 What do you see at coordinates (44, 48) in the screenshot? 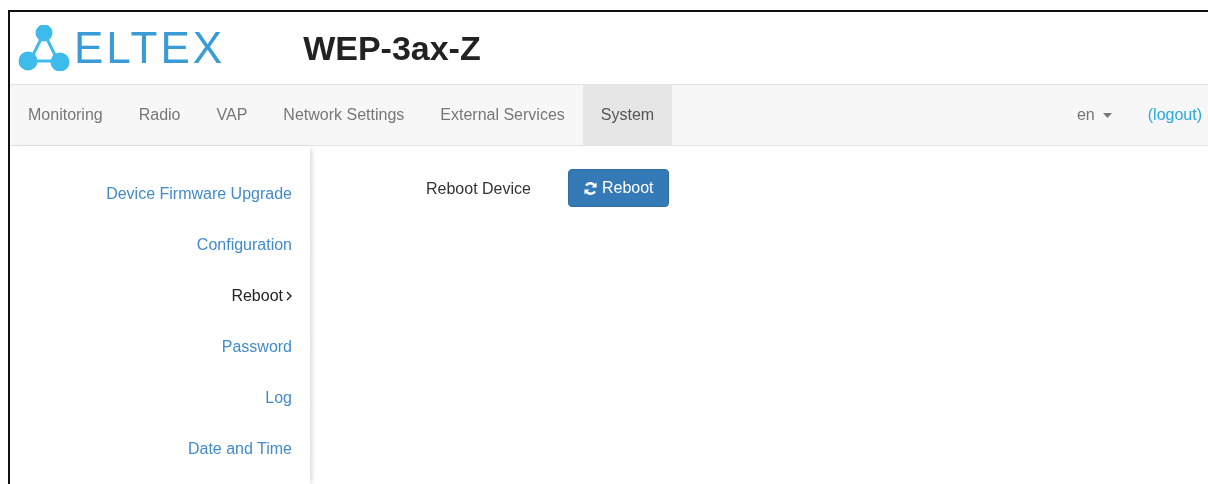
I see `logo-icon` at bounding box center [44, 48].